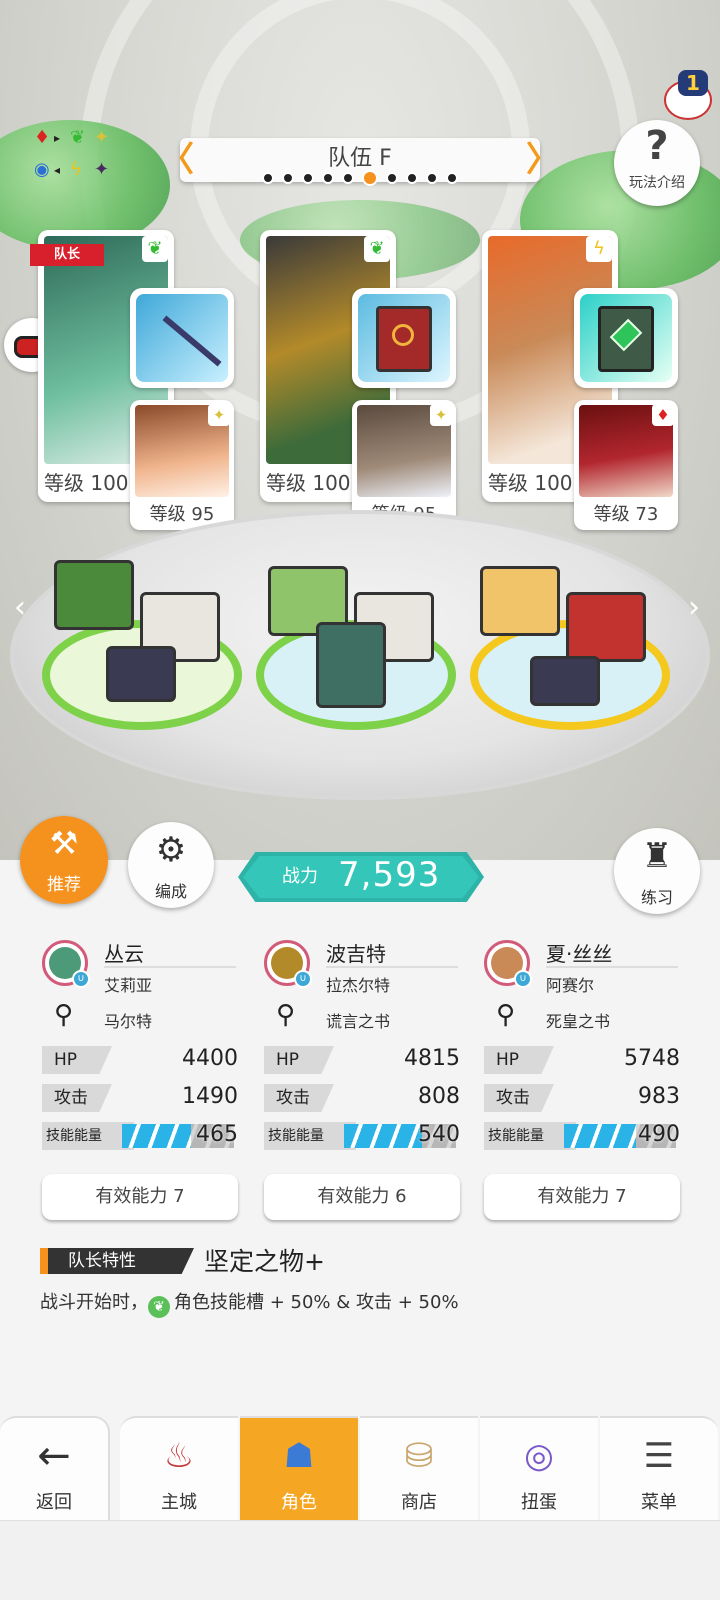 This screenshot has height=1600, width=720. Describe the element at coordinates (360, 1560) in the screenshot. I see `system-bar` at that location.